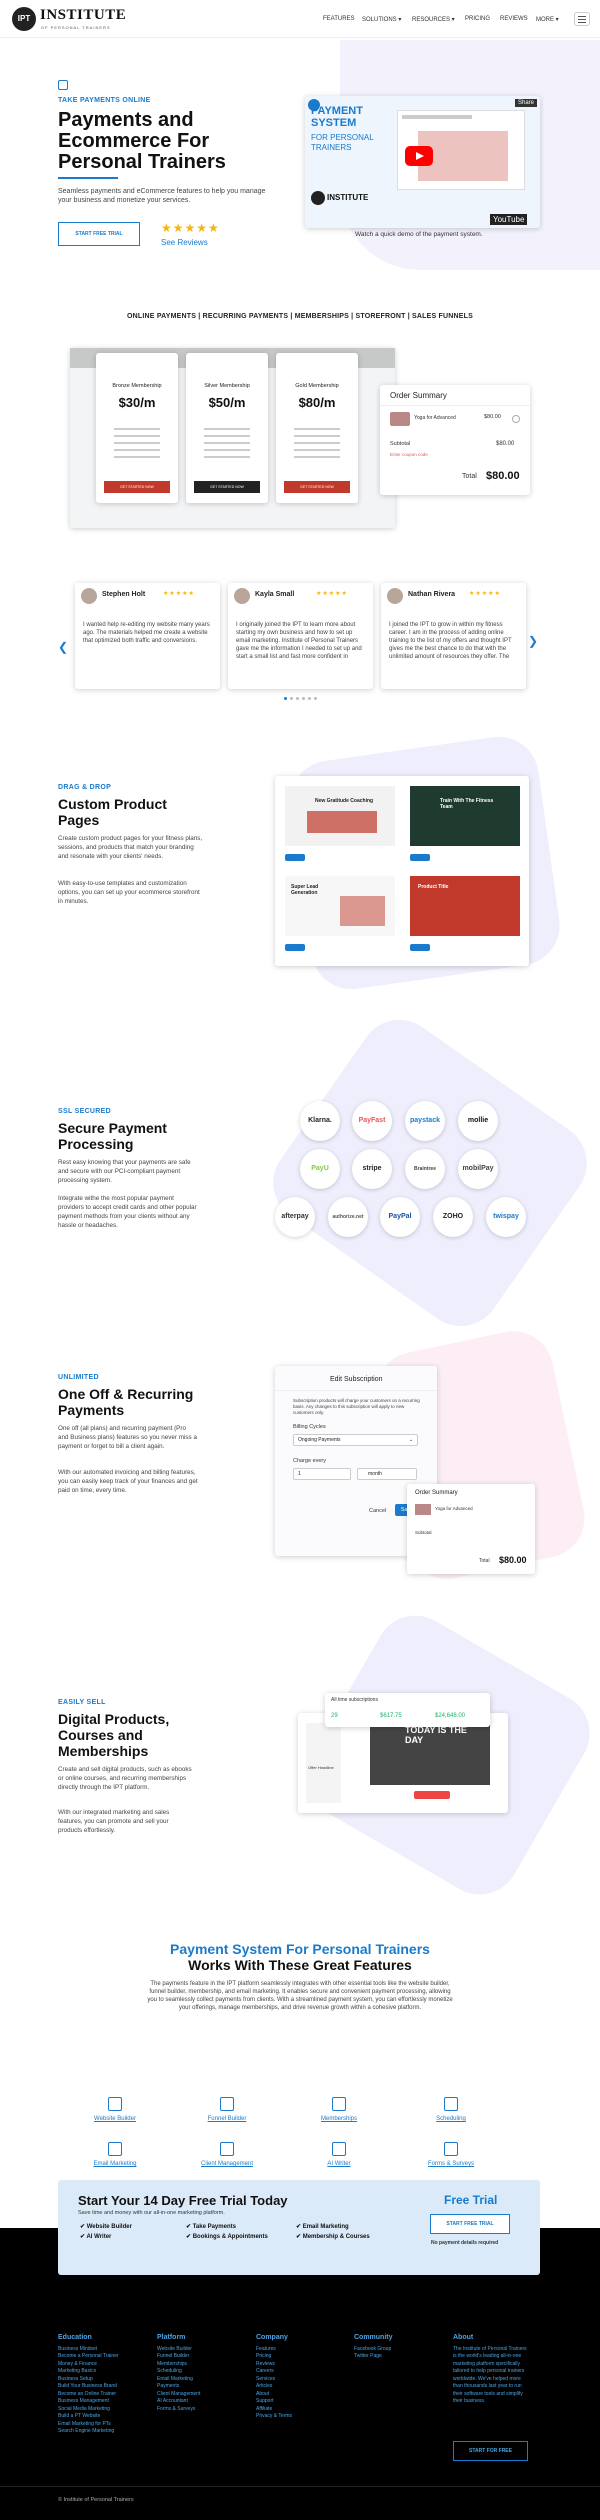  Describe the element at coordinates (301, 2357) in the screenshot. I see `footer-link: Pricing` at that location.